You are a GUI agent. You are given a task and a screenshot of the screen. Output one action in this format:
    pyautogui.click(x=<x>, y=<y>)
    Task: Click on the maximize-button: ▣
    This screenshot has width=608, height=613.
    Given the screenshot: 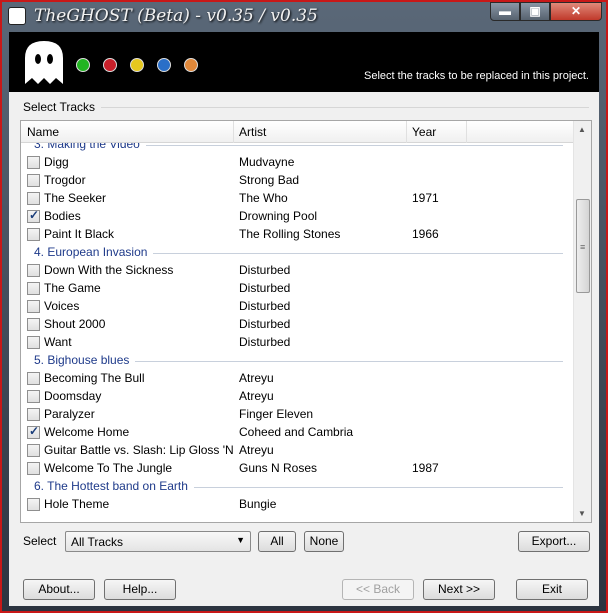 What is the action you would take?
    pyautogui.click(x=535, y=11)
    